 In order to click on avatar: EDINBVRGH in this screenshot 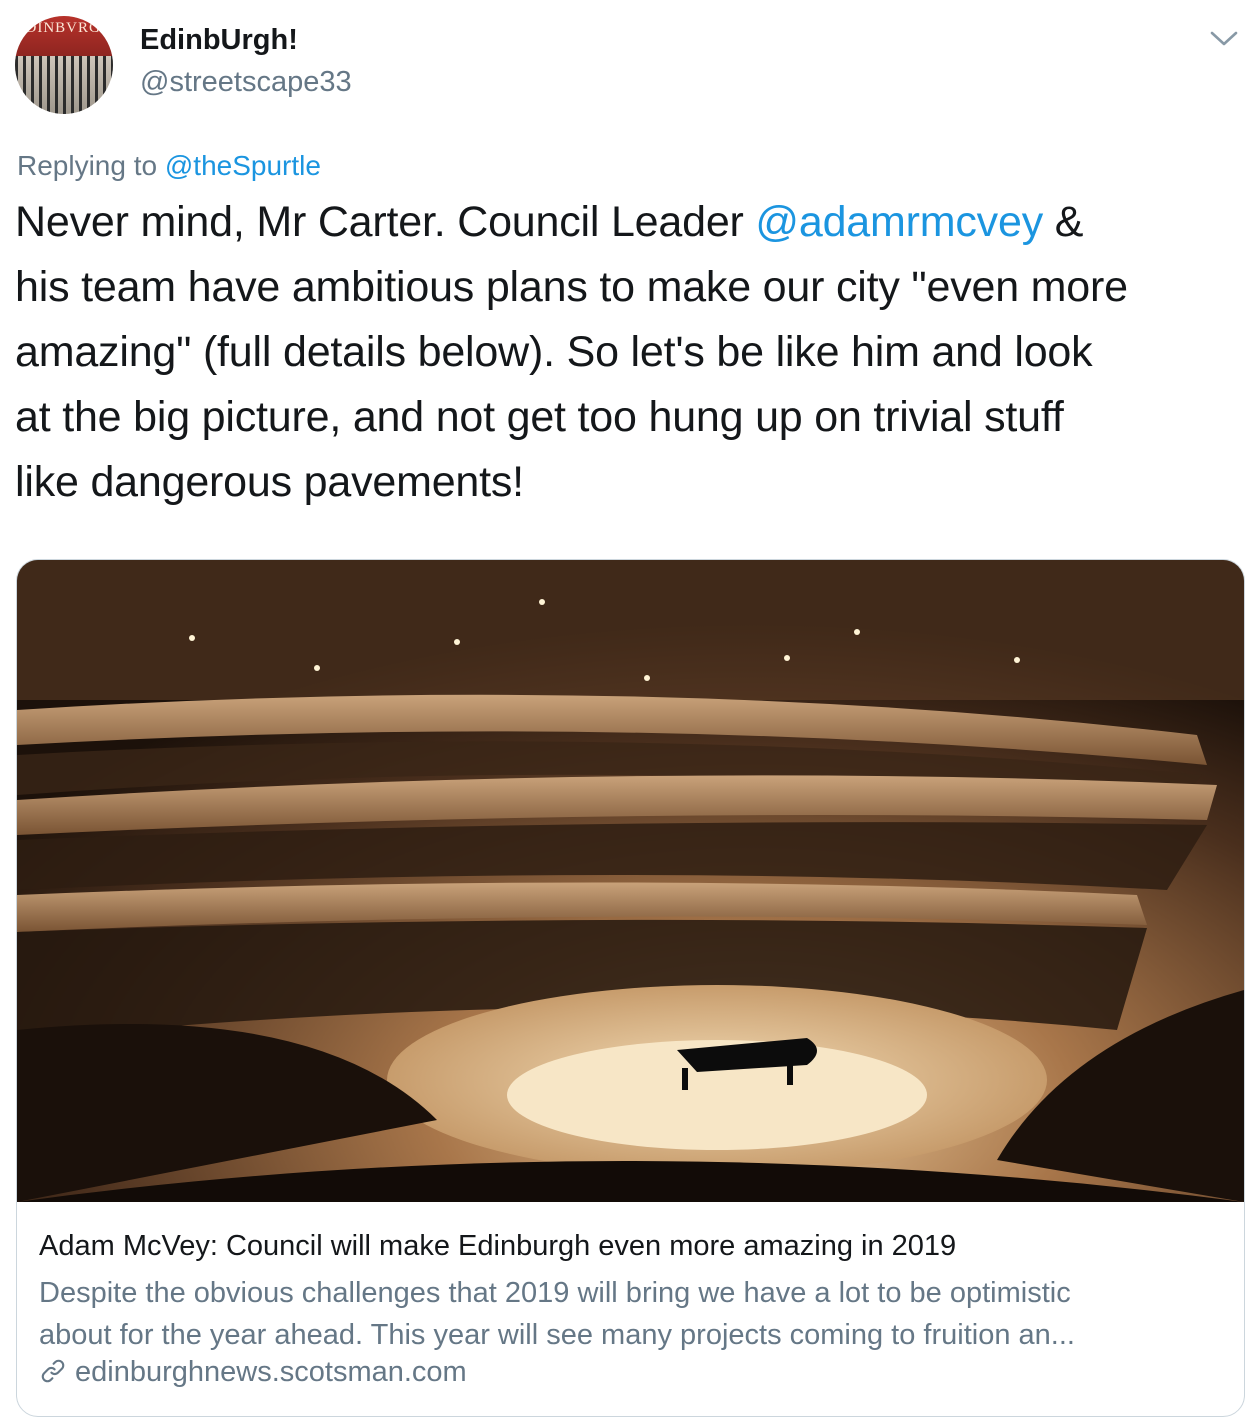, I will do `click(64, 65)`.